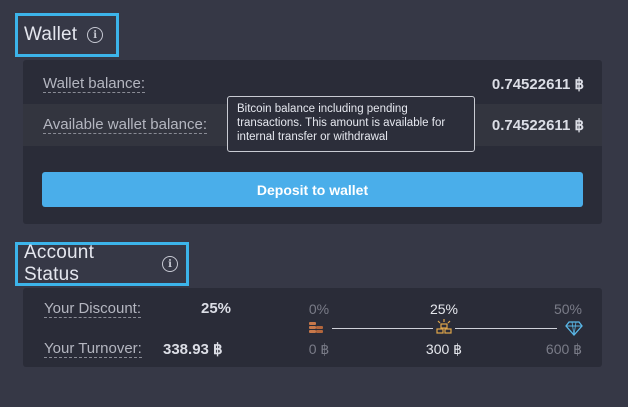 The width and height of the screenshot is (628, 407). I want to click on wallet-balance-label: Wallet balance:, so click(94, 84).